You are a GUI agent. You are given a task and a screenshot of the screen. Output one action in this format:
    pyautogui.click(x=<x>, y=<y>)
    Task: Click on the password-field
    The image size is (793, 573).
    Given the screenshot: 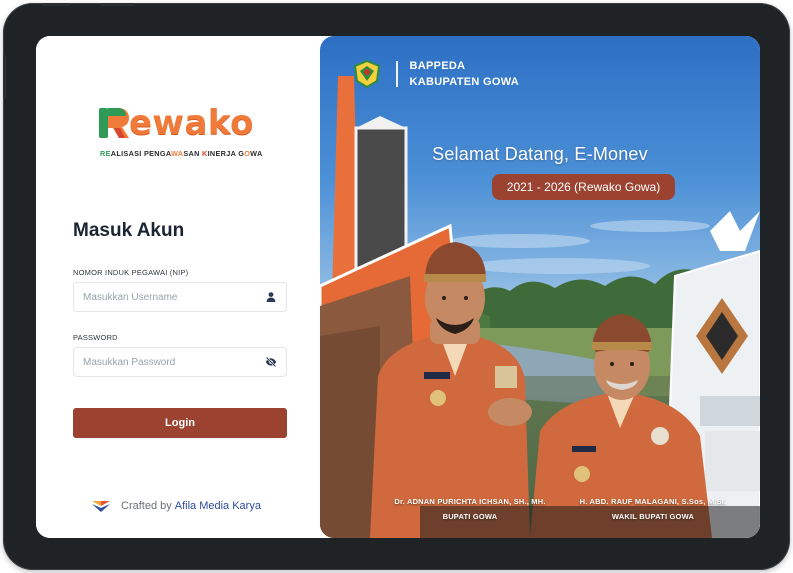 What is the action you would take?
    pyautogui.click(x=180, y=362)
    